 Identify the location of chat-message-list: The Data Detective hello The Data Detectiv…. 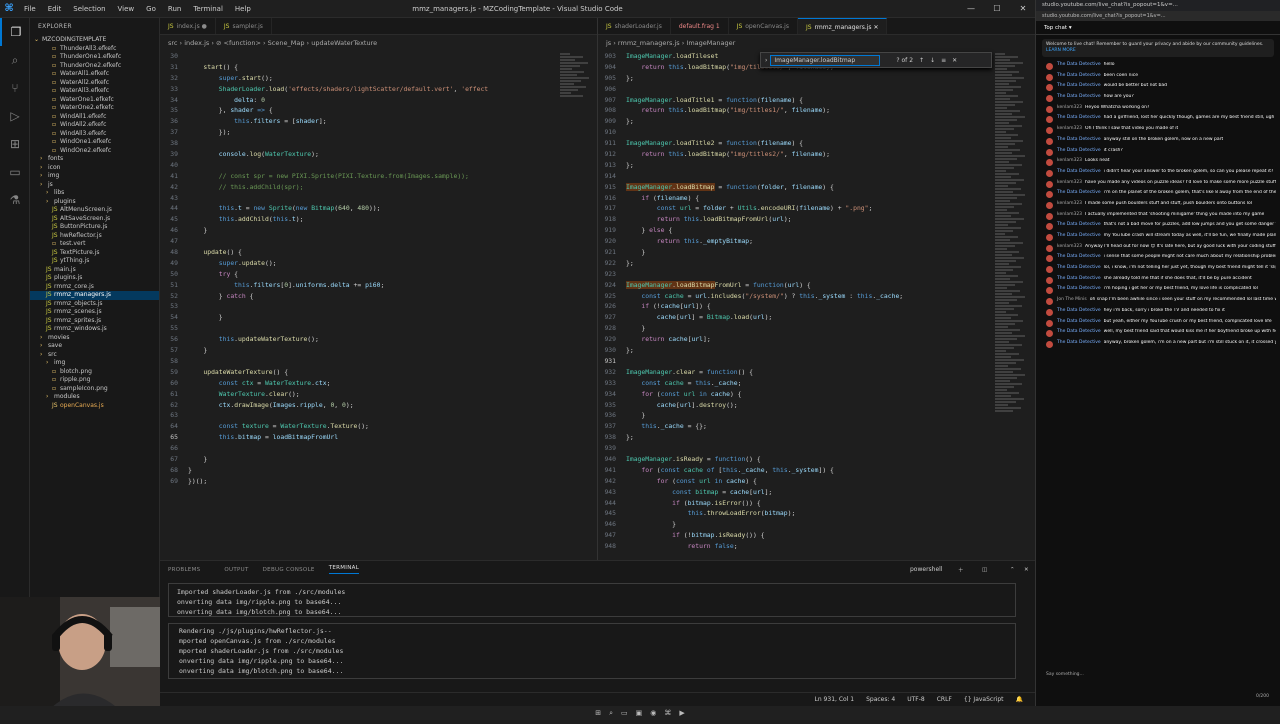
(1158, 205).